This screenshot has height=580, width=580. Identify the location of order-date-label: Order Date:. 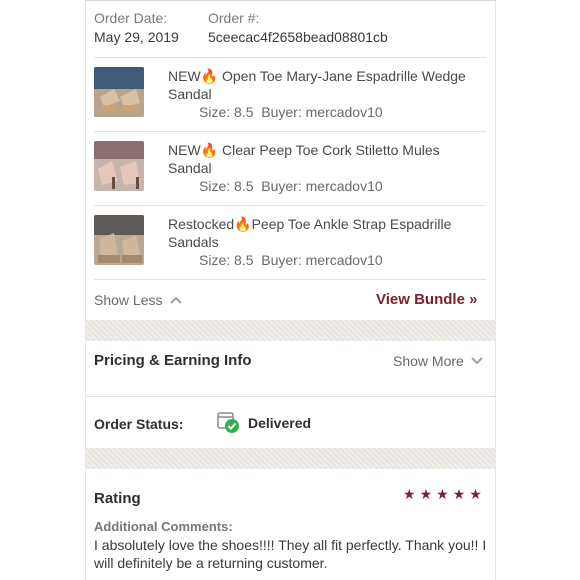
(131, 18).